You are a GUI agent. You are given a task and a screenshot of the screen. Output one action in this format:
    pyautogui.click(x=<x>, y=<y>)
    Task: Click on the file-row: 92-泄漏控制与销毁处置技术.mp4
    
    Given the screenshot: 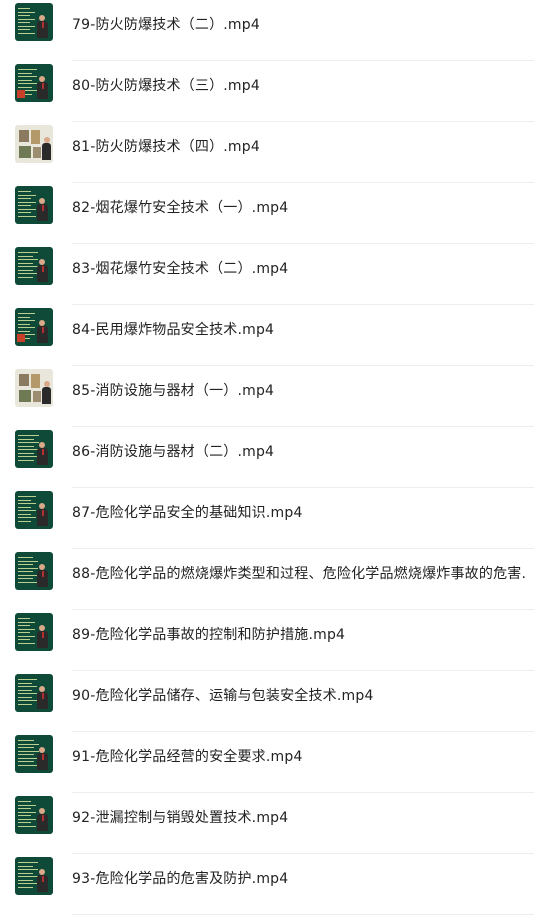 What is the action you would take?
    pyautogui.click(x=267, y=823)
    